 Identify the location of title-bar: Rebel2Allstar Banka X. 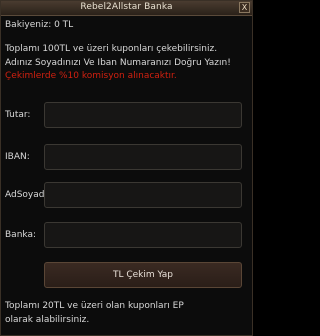
(126, 8).